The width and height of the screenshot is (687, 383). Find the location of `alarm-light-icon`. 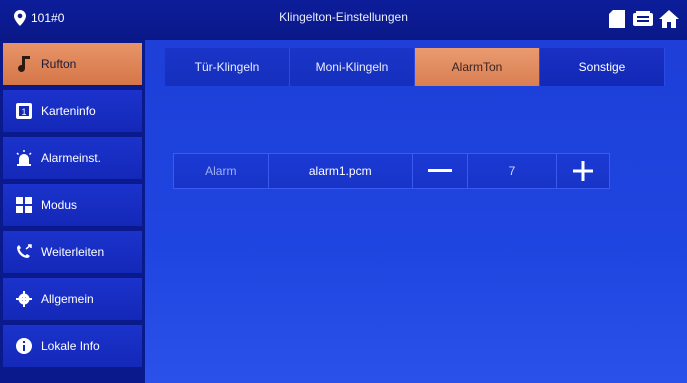

alarm-light-icon is located at coordinates (24, 158).